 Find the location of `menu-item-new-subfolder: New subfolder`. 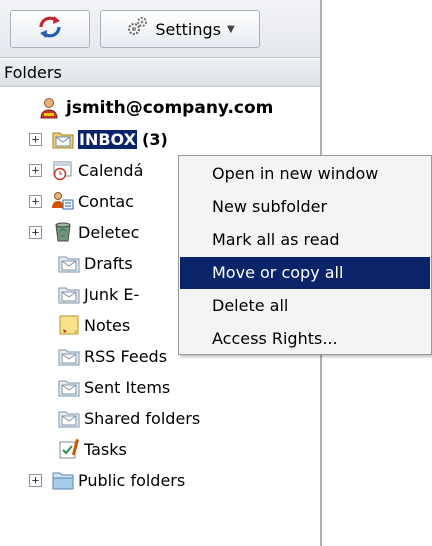

menu-item-new-subfolder: New subfolder is located at coordinates (305, 207).